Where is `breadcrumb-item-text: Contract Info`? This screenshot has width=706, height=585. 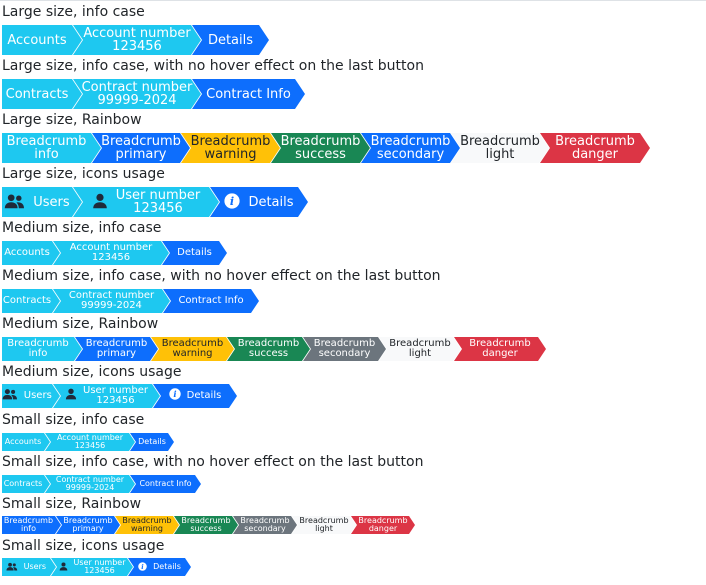 breadcrumb-item-text: Contract Info is located at coordinates (248, 94).